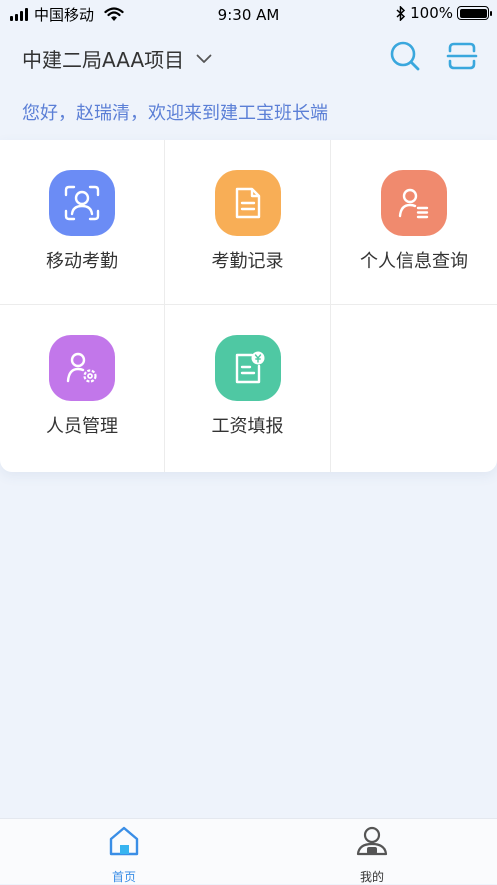 This screenshot has width=497, height=885. What do you see at coordinates (248, 15) in the screenshot?
I see `status-bar: 中国移动 9:30 AM 100%` at bounding box center [248, 15].